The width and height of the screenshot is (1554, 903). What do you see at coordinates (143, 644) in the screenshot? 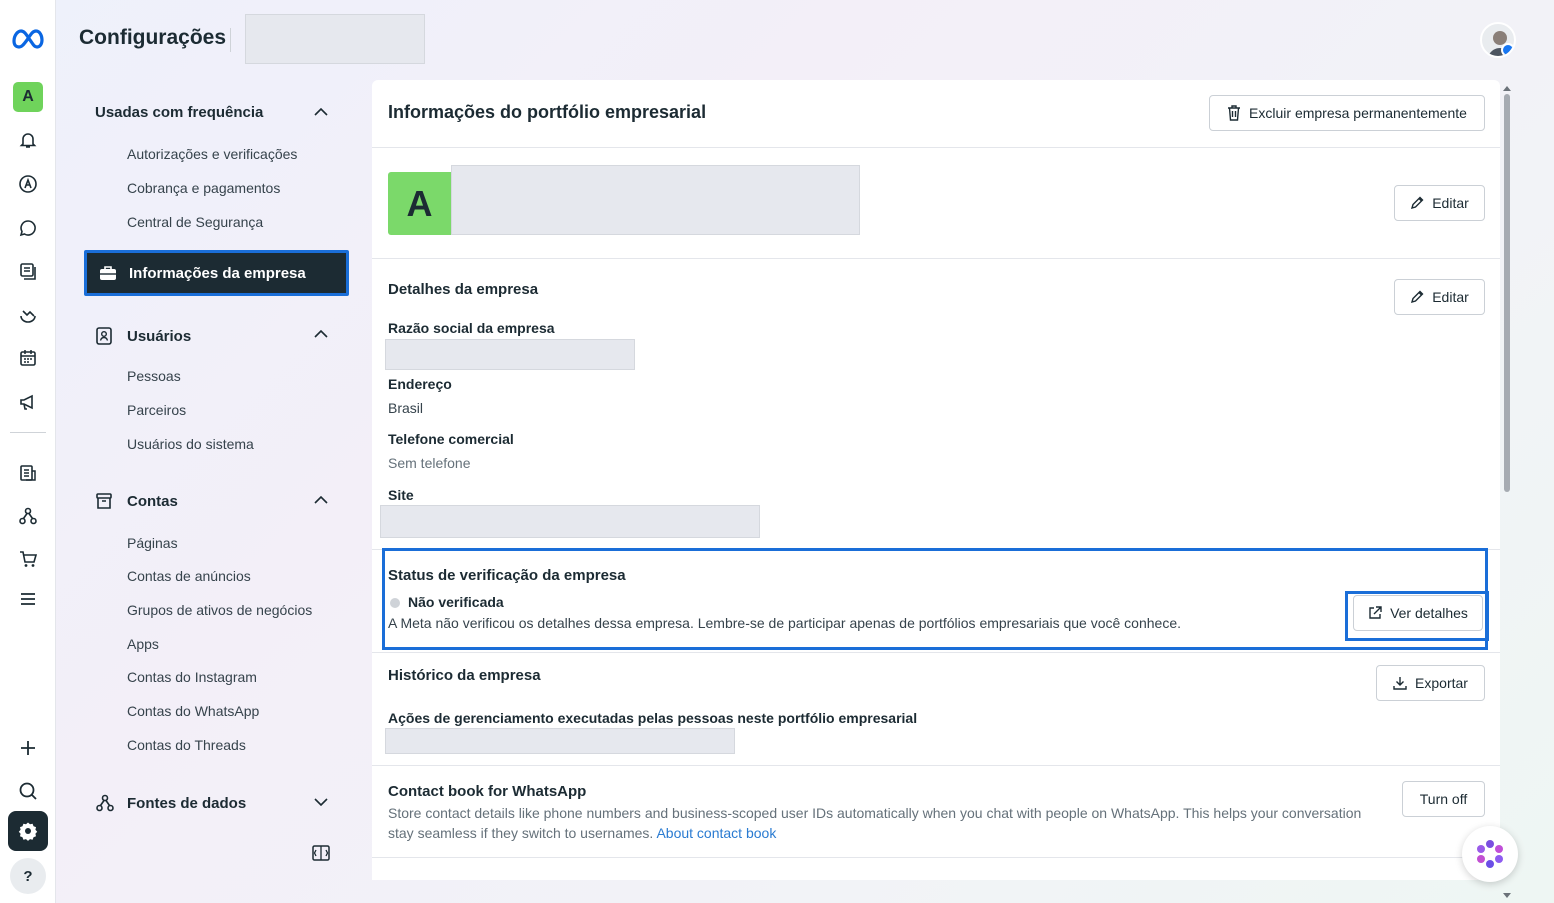
I see `sidebar-item-apps: Apps` at bounding box center [143, 644].